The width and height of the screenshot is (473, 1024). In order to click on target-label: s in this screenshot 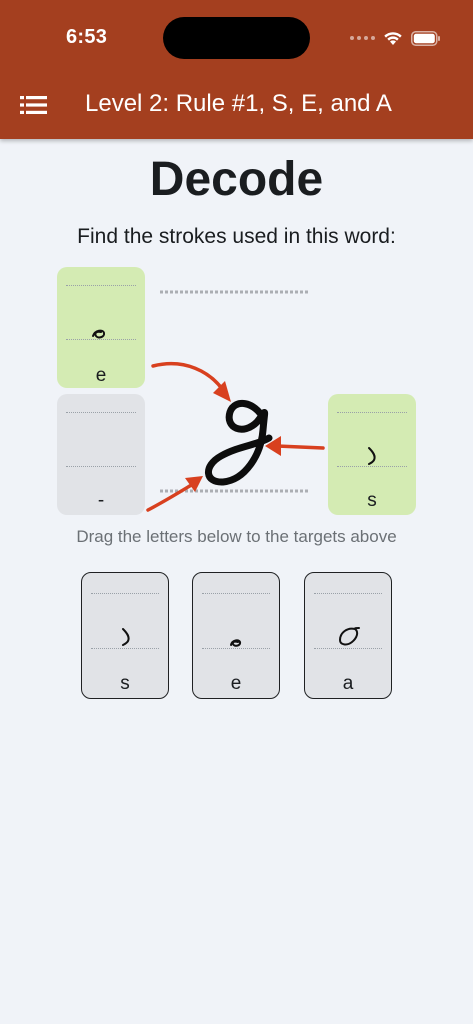, I will do `click(372, 500)`.